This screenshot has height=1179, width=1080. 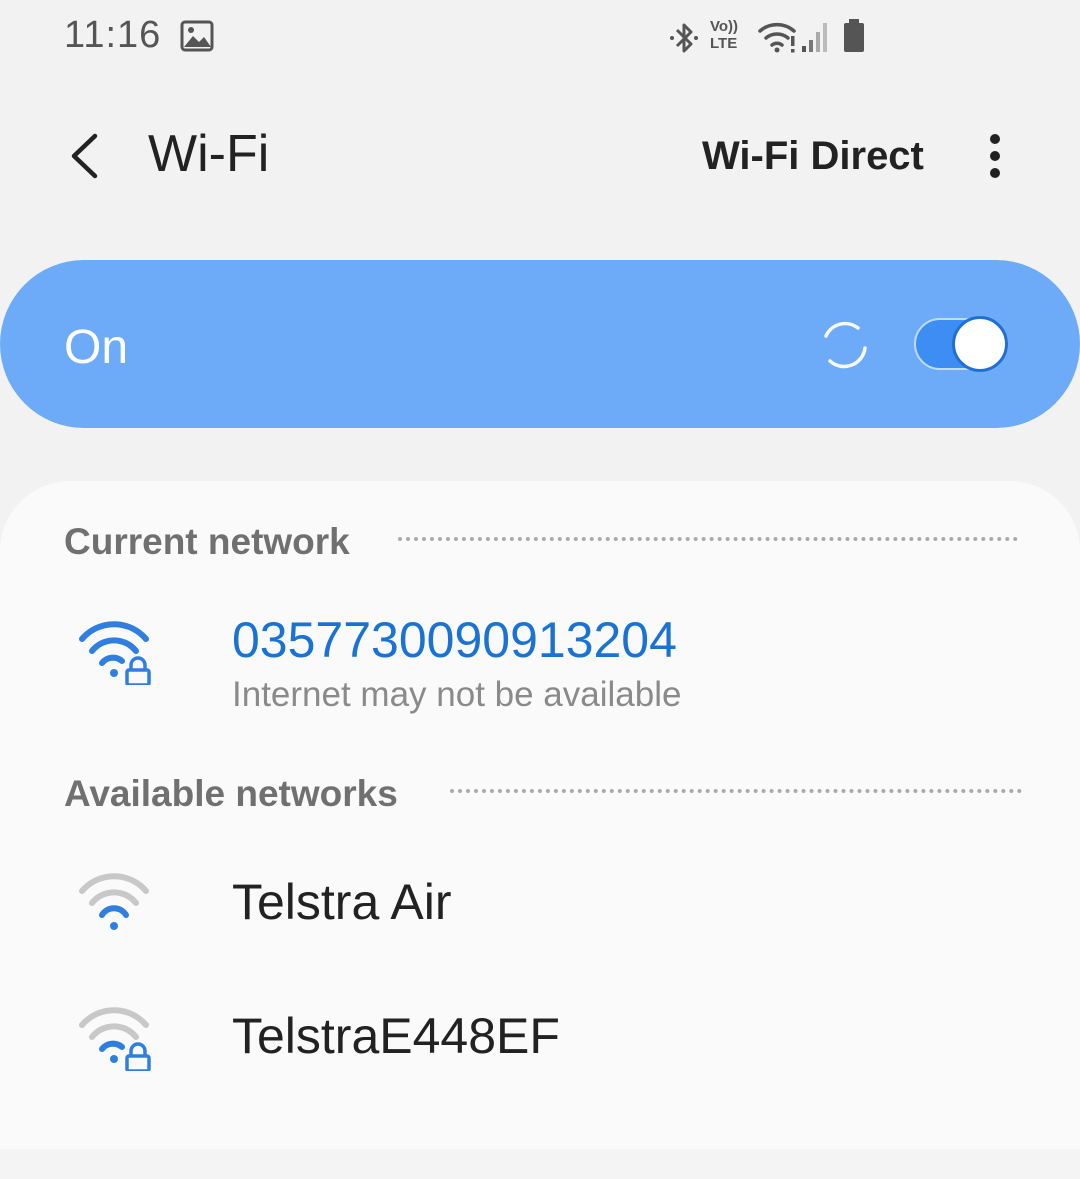 I want to click on bottom-strip, so click(x=540, y=1164).